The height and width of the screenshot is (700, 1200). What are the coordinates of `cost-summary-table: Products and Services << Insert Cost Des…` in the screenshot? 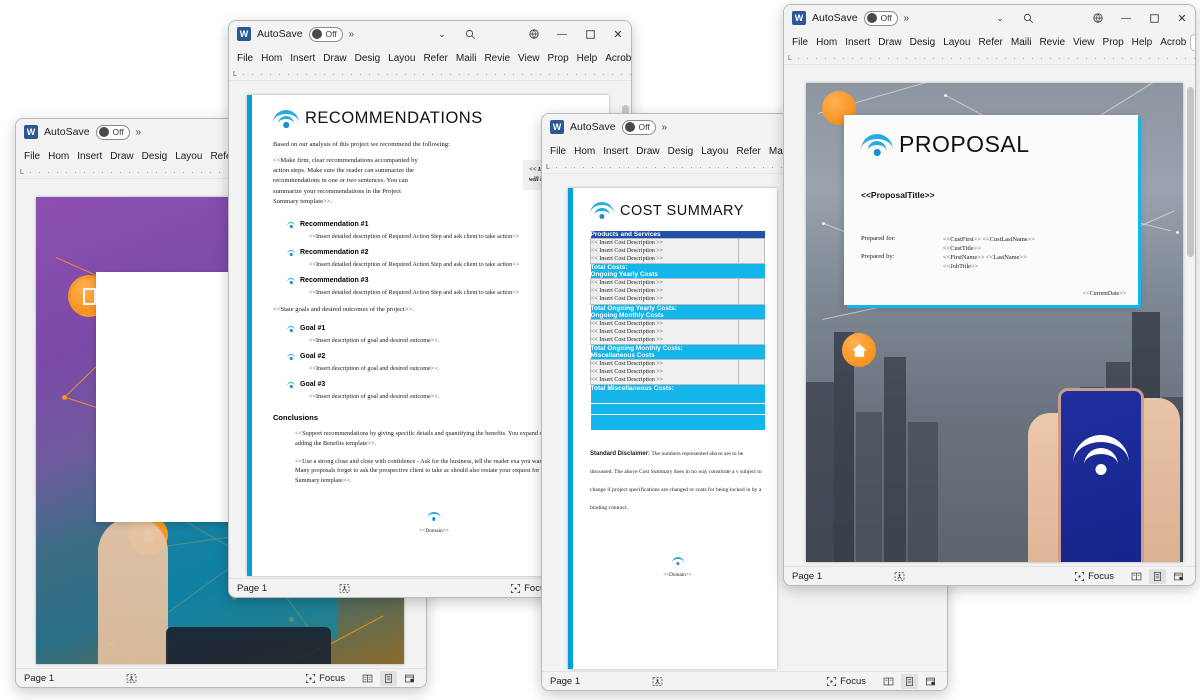 It's located at (677, 331).